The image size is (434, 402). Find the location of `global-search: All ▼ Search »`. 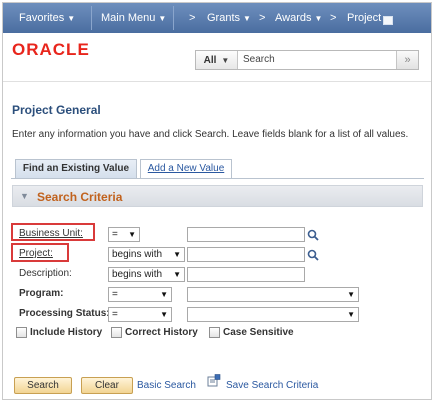

global-search: All ▼ Search » is located at coordinates (307, 60).